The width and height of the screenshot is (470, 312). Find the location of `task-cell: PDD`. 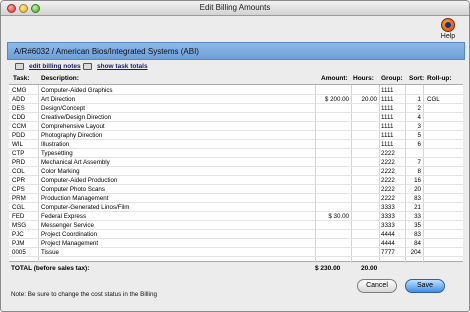

task-cell: PDD is located at coordinates (24, 136).